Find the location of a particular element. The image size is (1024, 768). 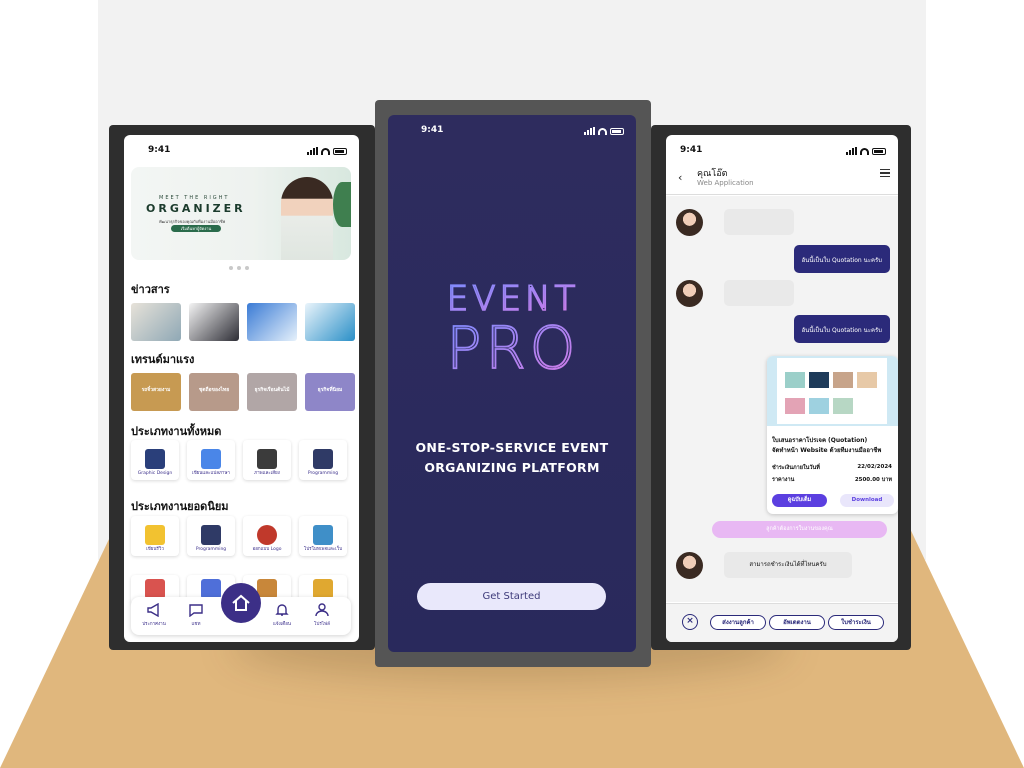

nav-profile: โปรไฟล์ is located at coordinates (322, 615).